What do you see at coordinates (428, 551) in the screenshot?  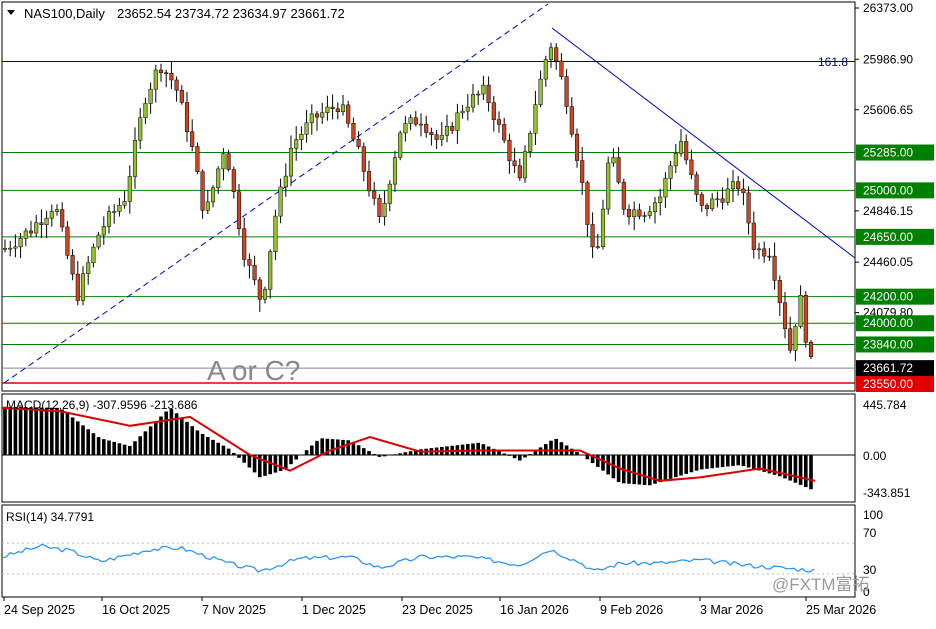 I see `rsi-panel` at bounding box center [428, 551].